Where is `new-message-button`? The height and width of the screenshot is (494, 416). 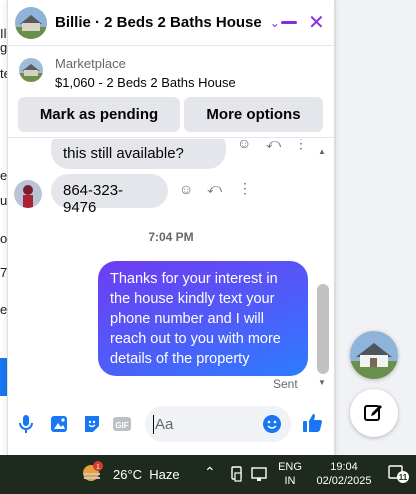
new-message-button is located at coordinates (374, 413).